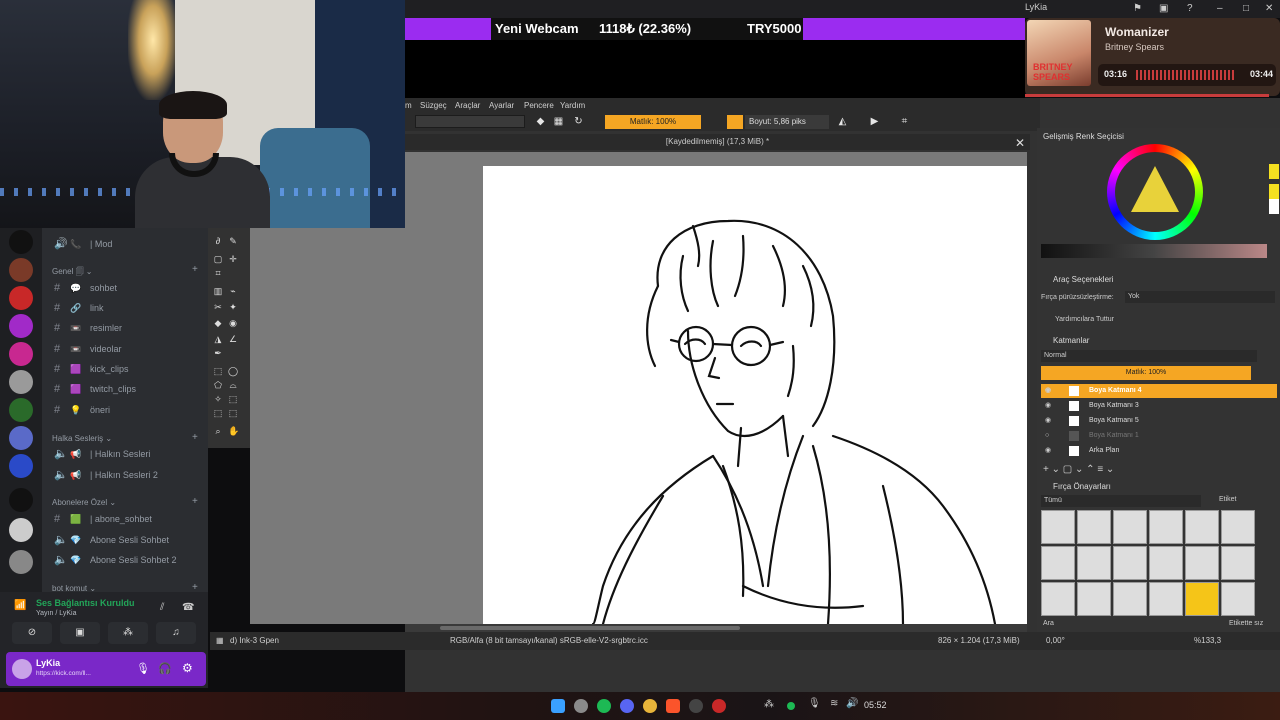 The width and height of the screenshot is (1280, 720). I want to click on status-rotation: 0,00°, so click(1055, 640).